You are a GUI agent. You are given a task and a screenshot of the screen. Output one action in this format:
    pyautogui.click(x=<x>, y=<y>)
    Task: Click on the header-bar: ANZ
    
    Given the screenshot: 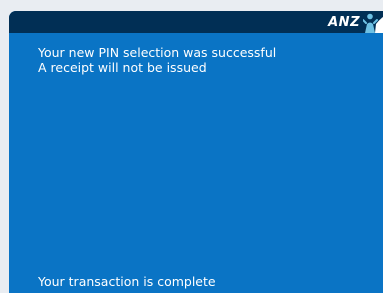 What is the action you would take?
    pyautogui.click(x=196, y=22)
    